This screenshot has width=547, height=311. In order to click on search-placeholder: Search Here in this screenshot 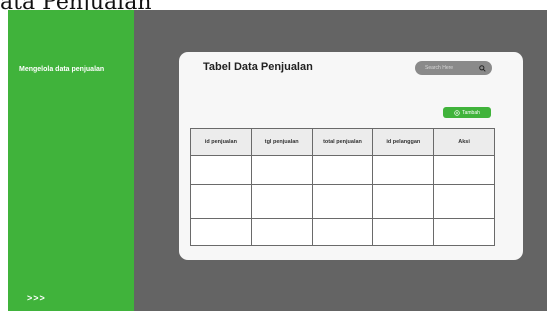, I will do `click(439, 68)`.